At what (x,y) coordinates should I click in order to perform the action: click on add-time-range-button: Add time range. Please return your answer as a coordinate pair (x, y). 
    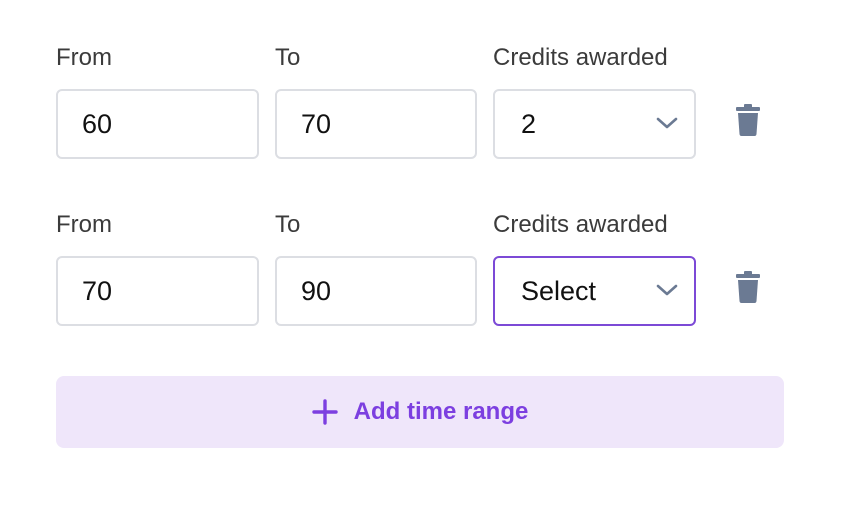
    Looking at the image, I should click on (420, 412).